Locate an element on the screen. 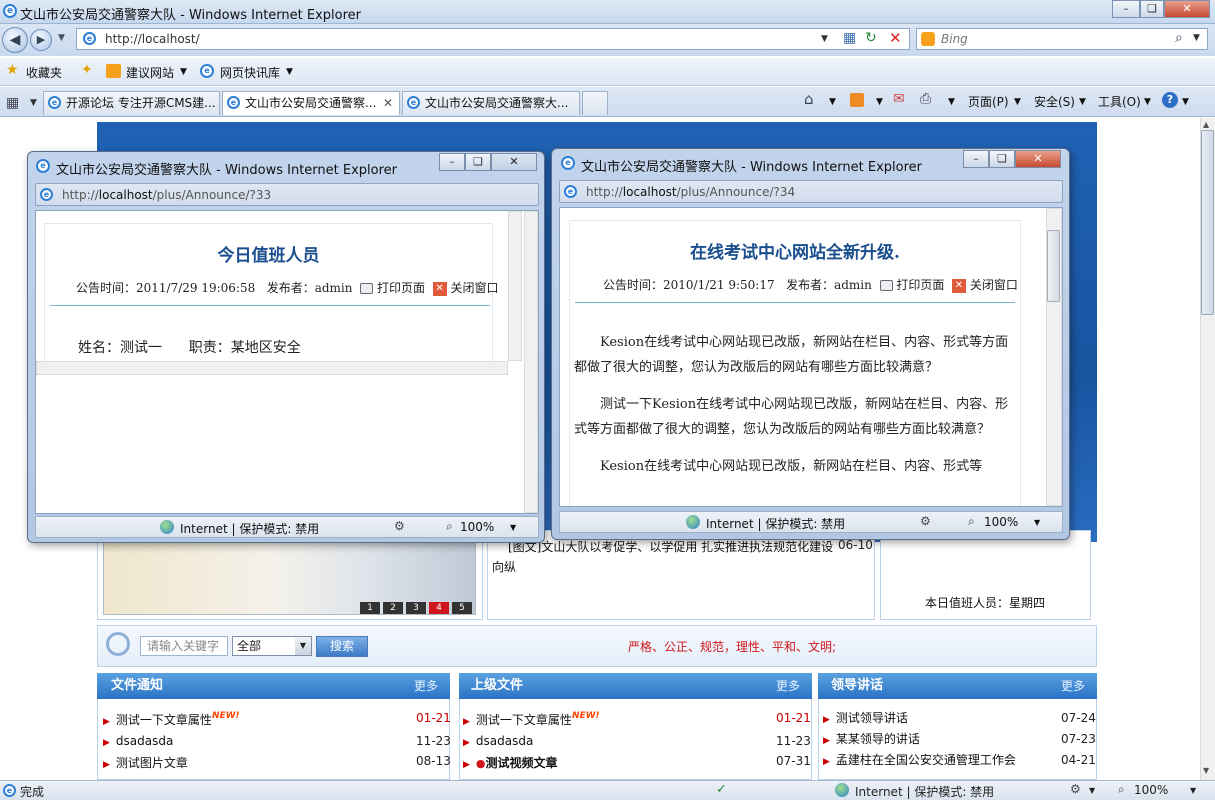 The height and width of the screenshot is (800, 1215). popup-address-bar: e http://localhost/plus/Announce/?33 is located at coordinates (287, 194).